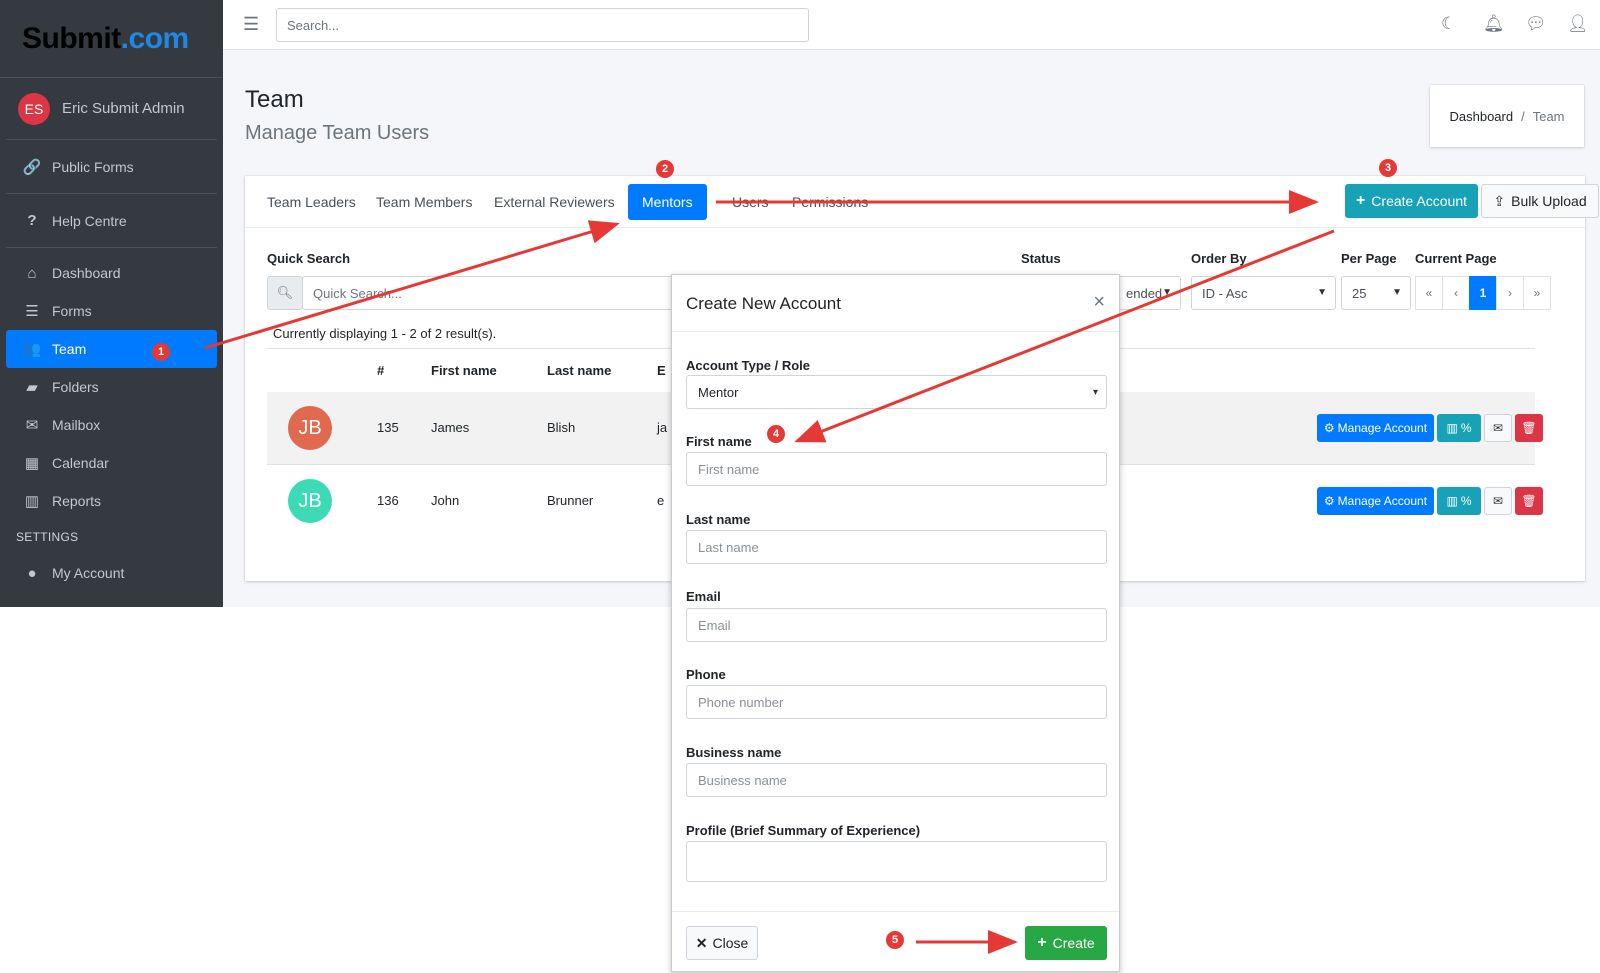 The width and height of the screenshot is (1600, 973). I want to click on th-email: E, so click(661, 370).